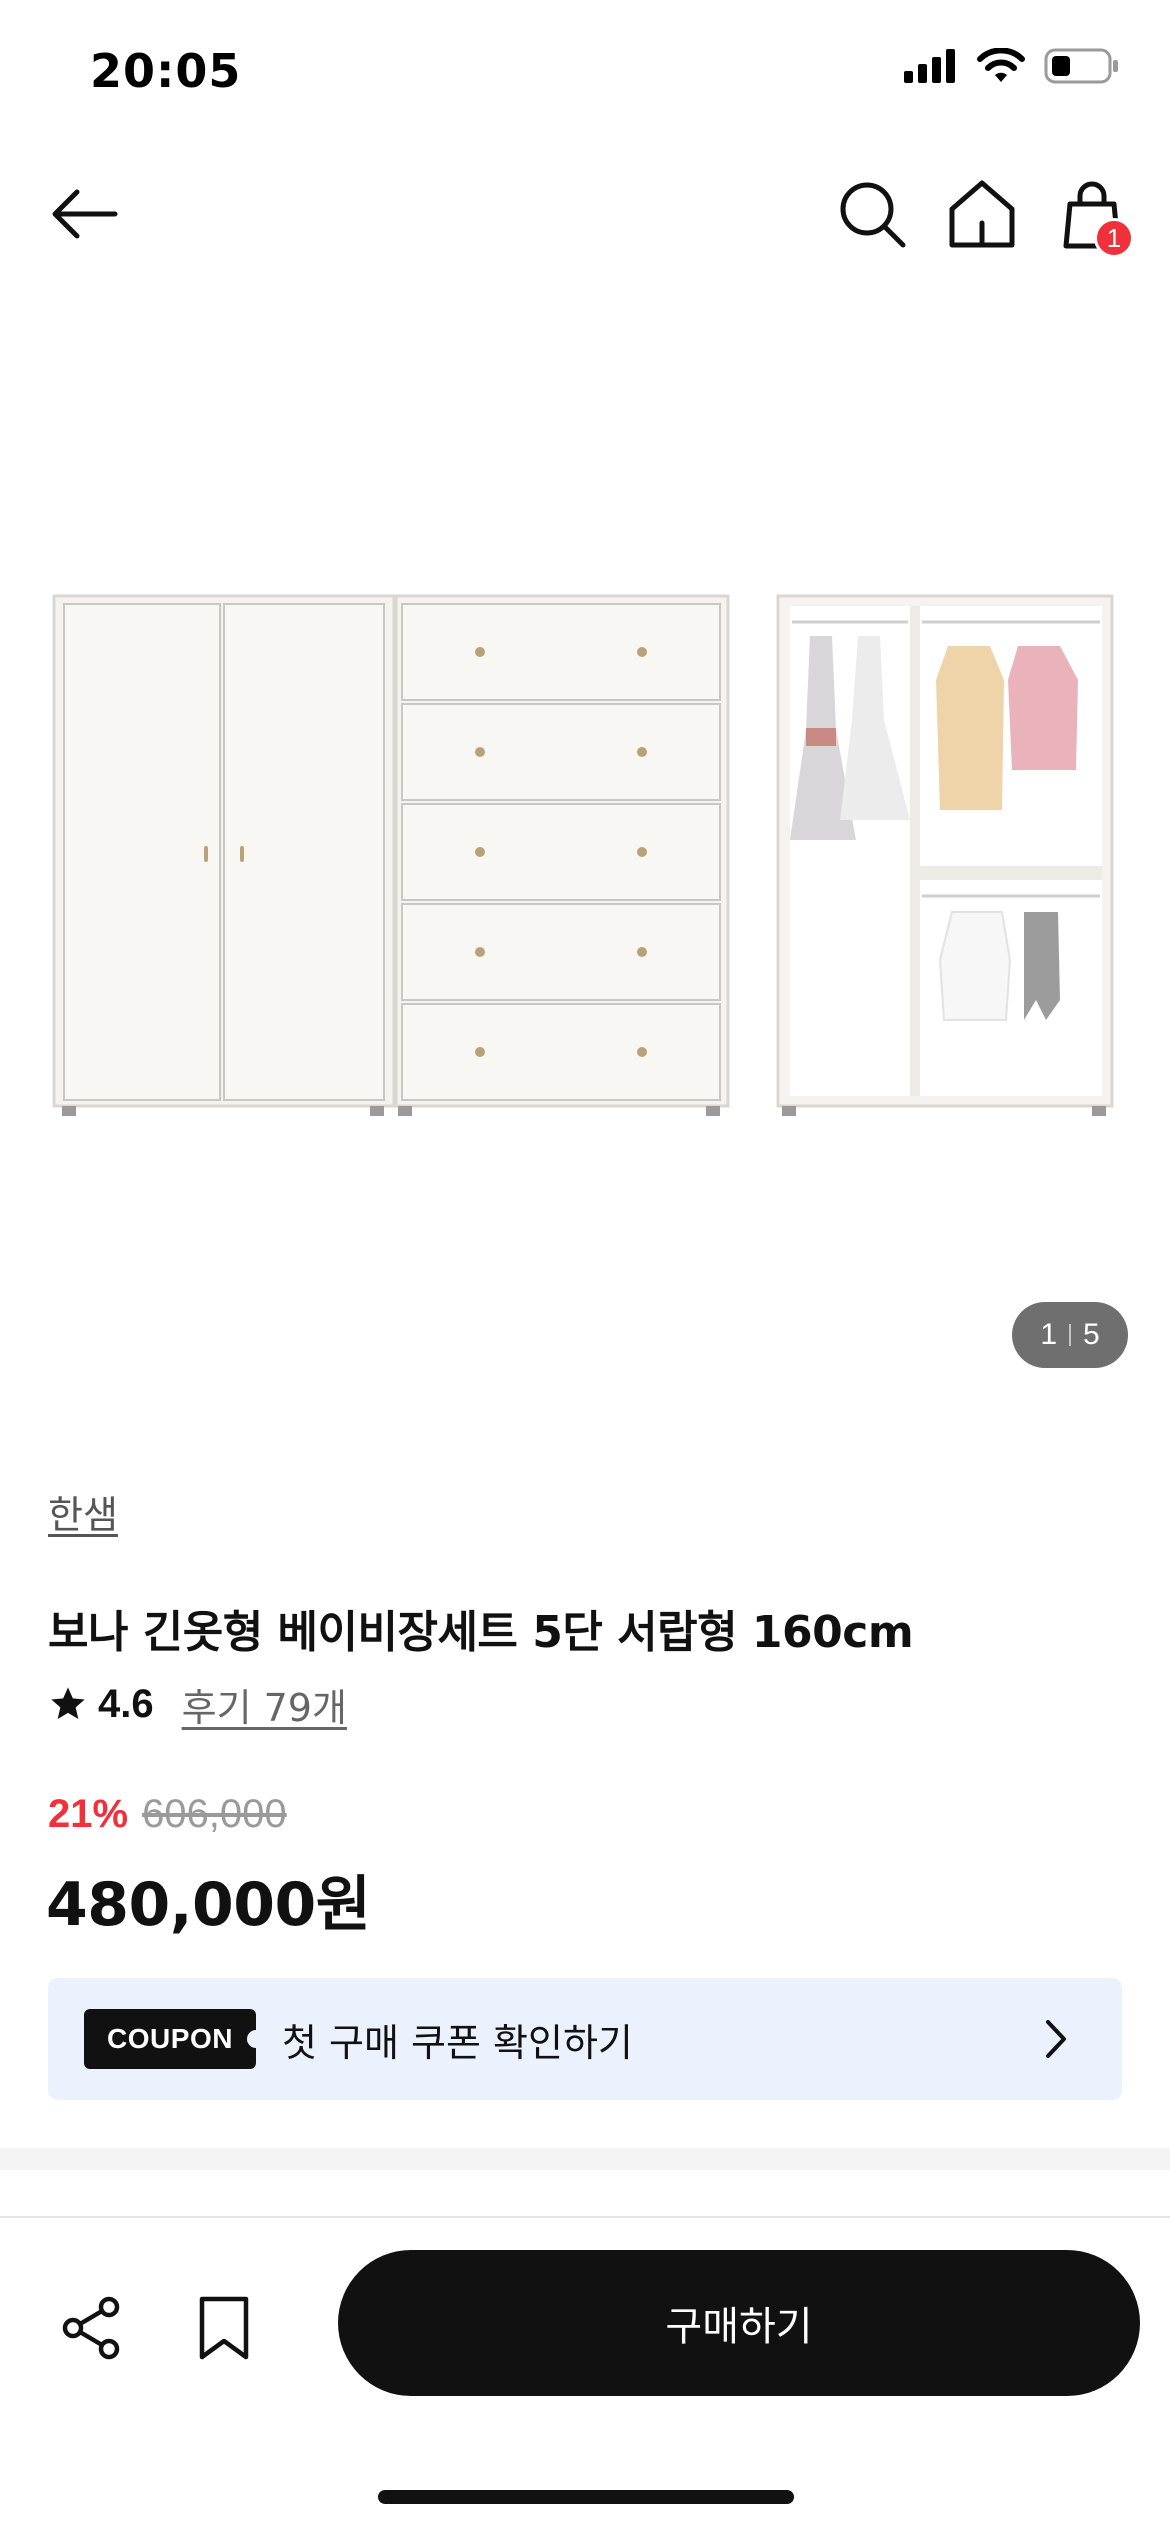  What do you see at coordinates (1056, 2039) in the screenshot?
I see `chevron-right-icon` at bounding box center [1056, 2039].